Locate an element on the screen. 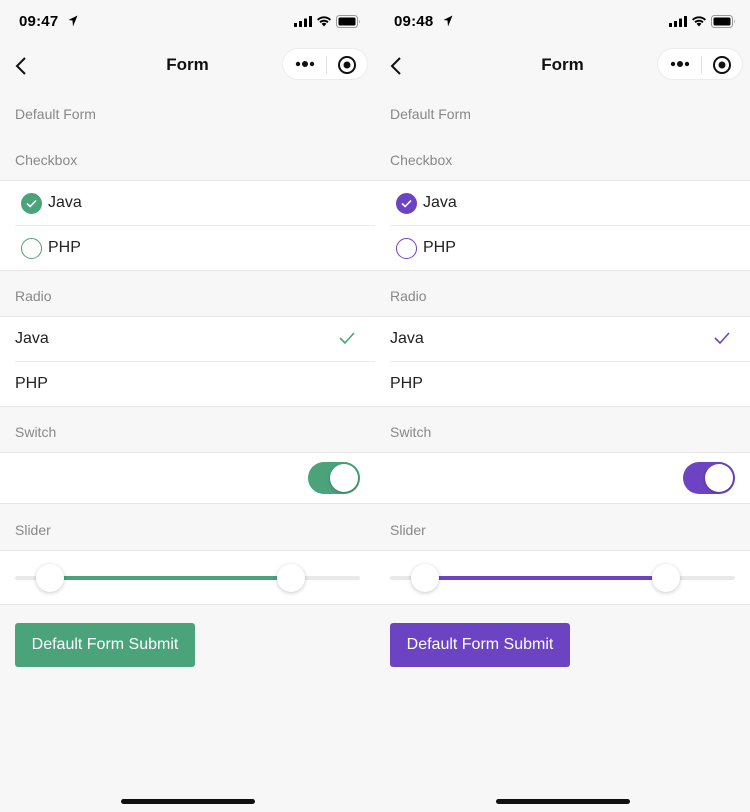  status-time: 09:47 is located at coordinates (39, 21).